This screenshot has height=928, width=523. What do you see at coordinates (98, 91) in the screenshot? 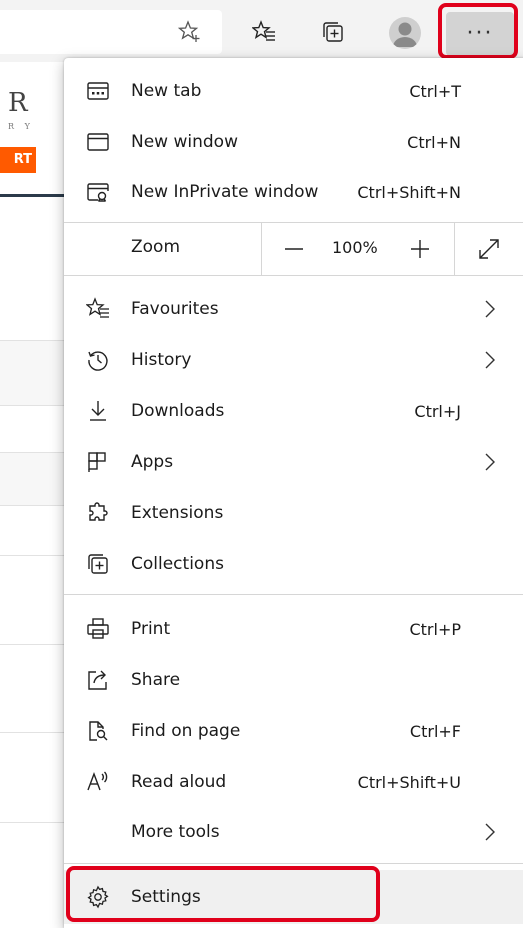
I see `new-tab-icon` at bounding box center [98, 91].